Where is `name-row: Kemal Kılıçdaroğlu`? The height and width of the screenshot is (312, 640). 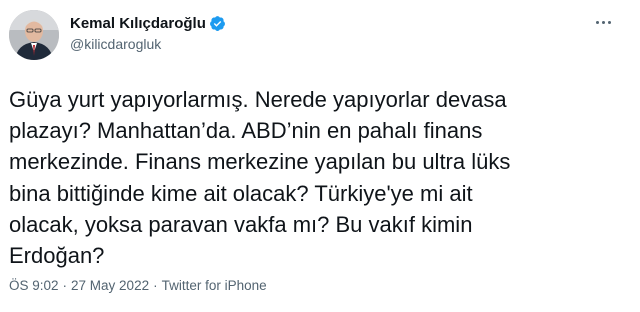
name-row: Kemal Kılıçdaroğlu is located at coordinates (148, 23).